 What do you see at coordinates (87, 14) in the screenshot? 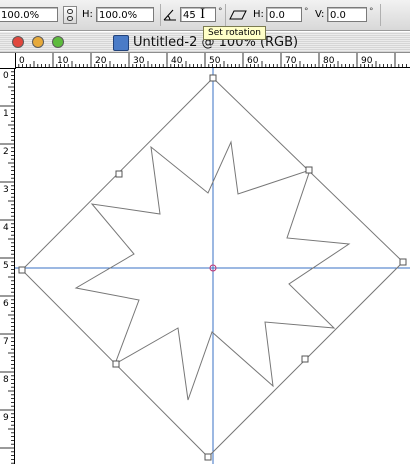
I see `height-label: H:` at bounding box center [87, 14].